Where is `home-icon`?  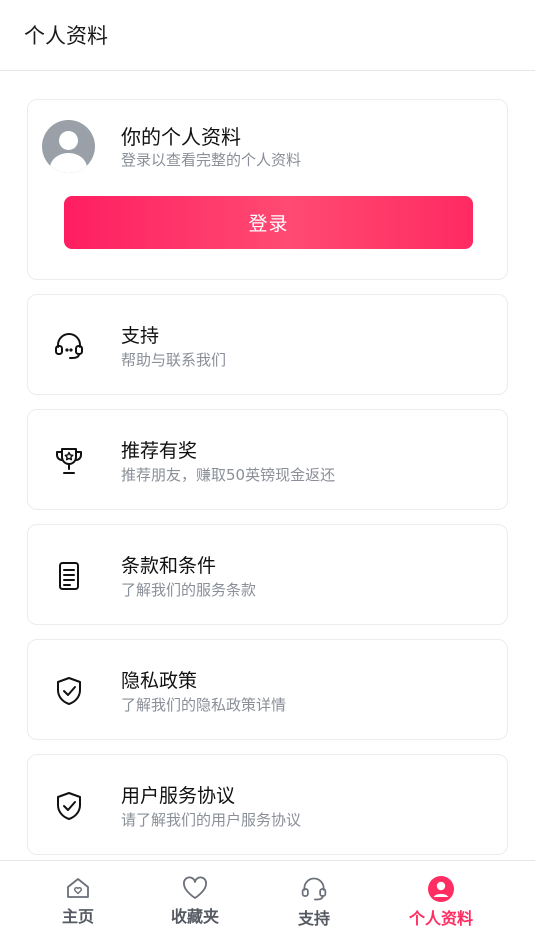 home-icon is located at coordinates (78, 888).